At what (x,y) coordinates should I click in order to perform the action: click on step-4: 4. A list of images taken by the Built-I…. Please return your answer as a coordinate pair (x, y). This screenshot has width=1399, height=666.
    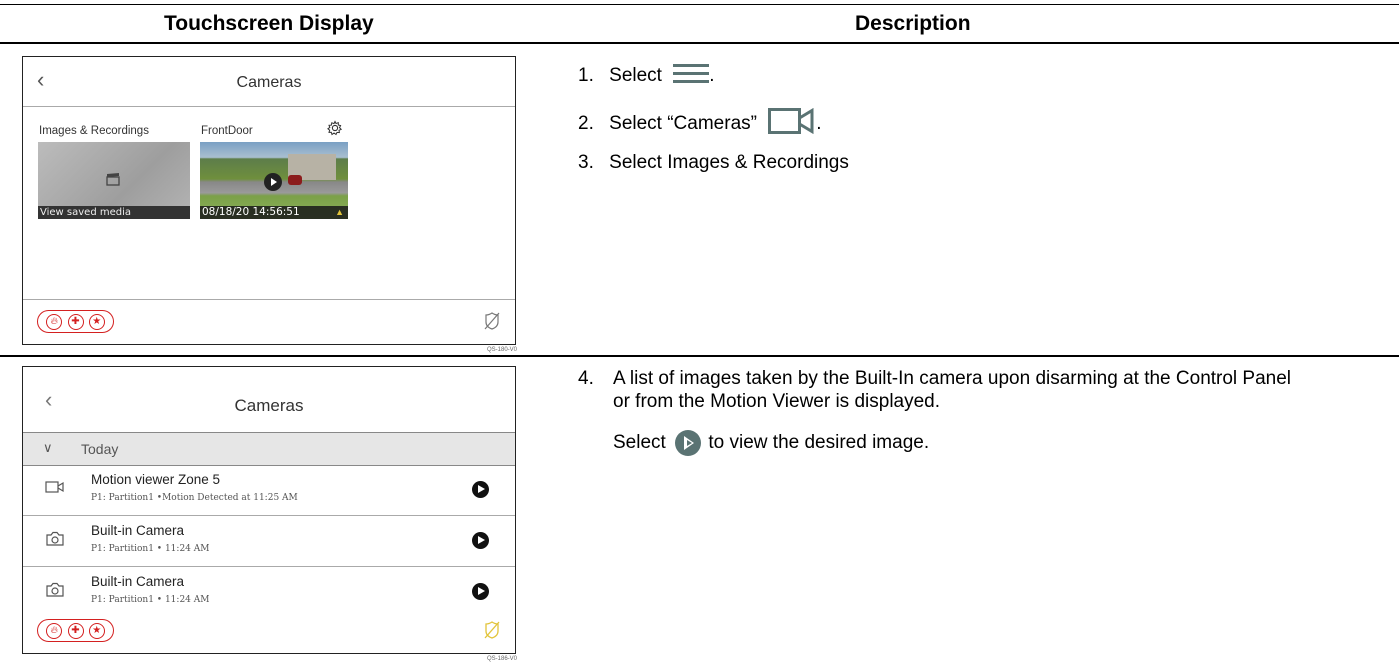
    Looking at the image, I should click on (943, 390).